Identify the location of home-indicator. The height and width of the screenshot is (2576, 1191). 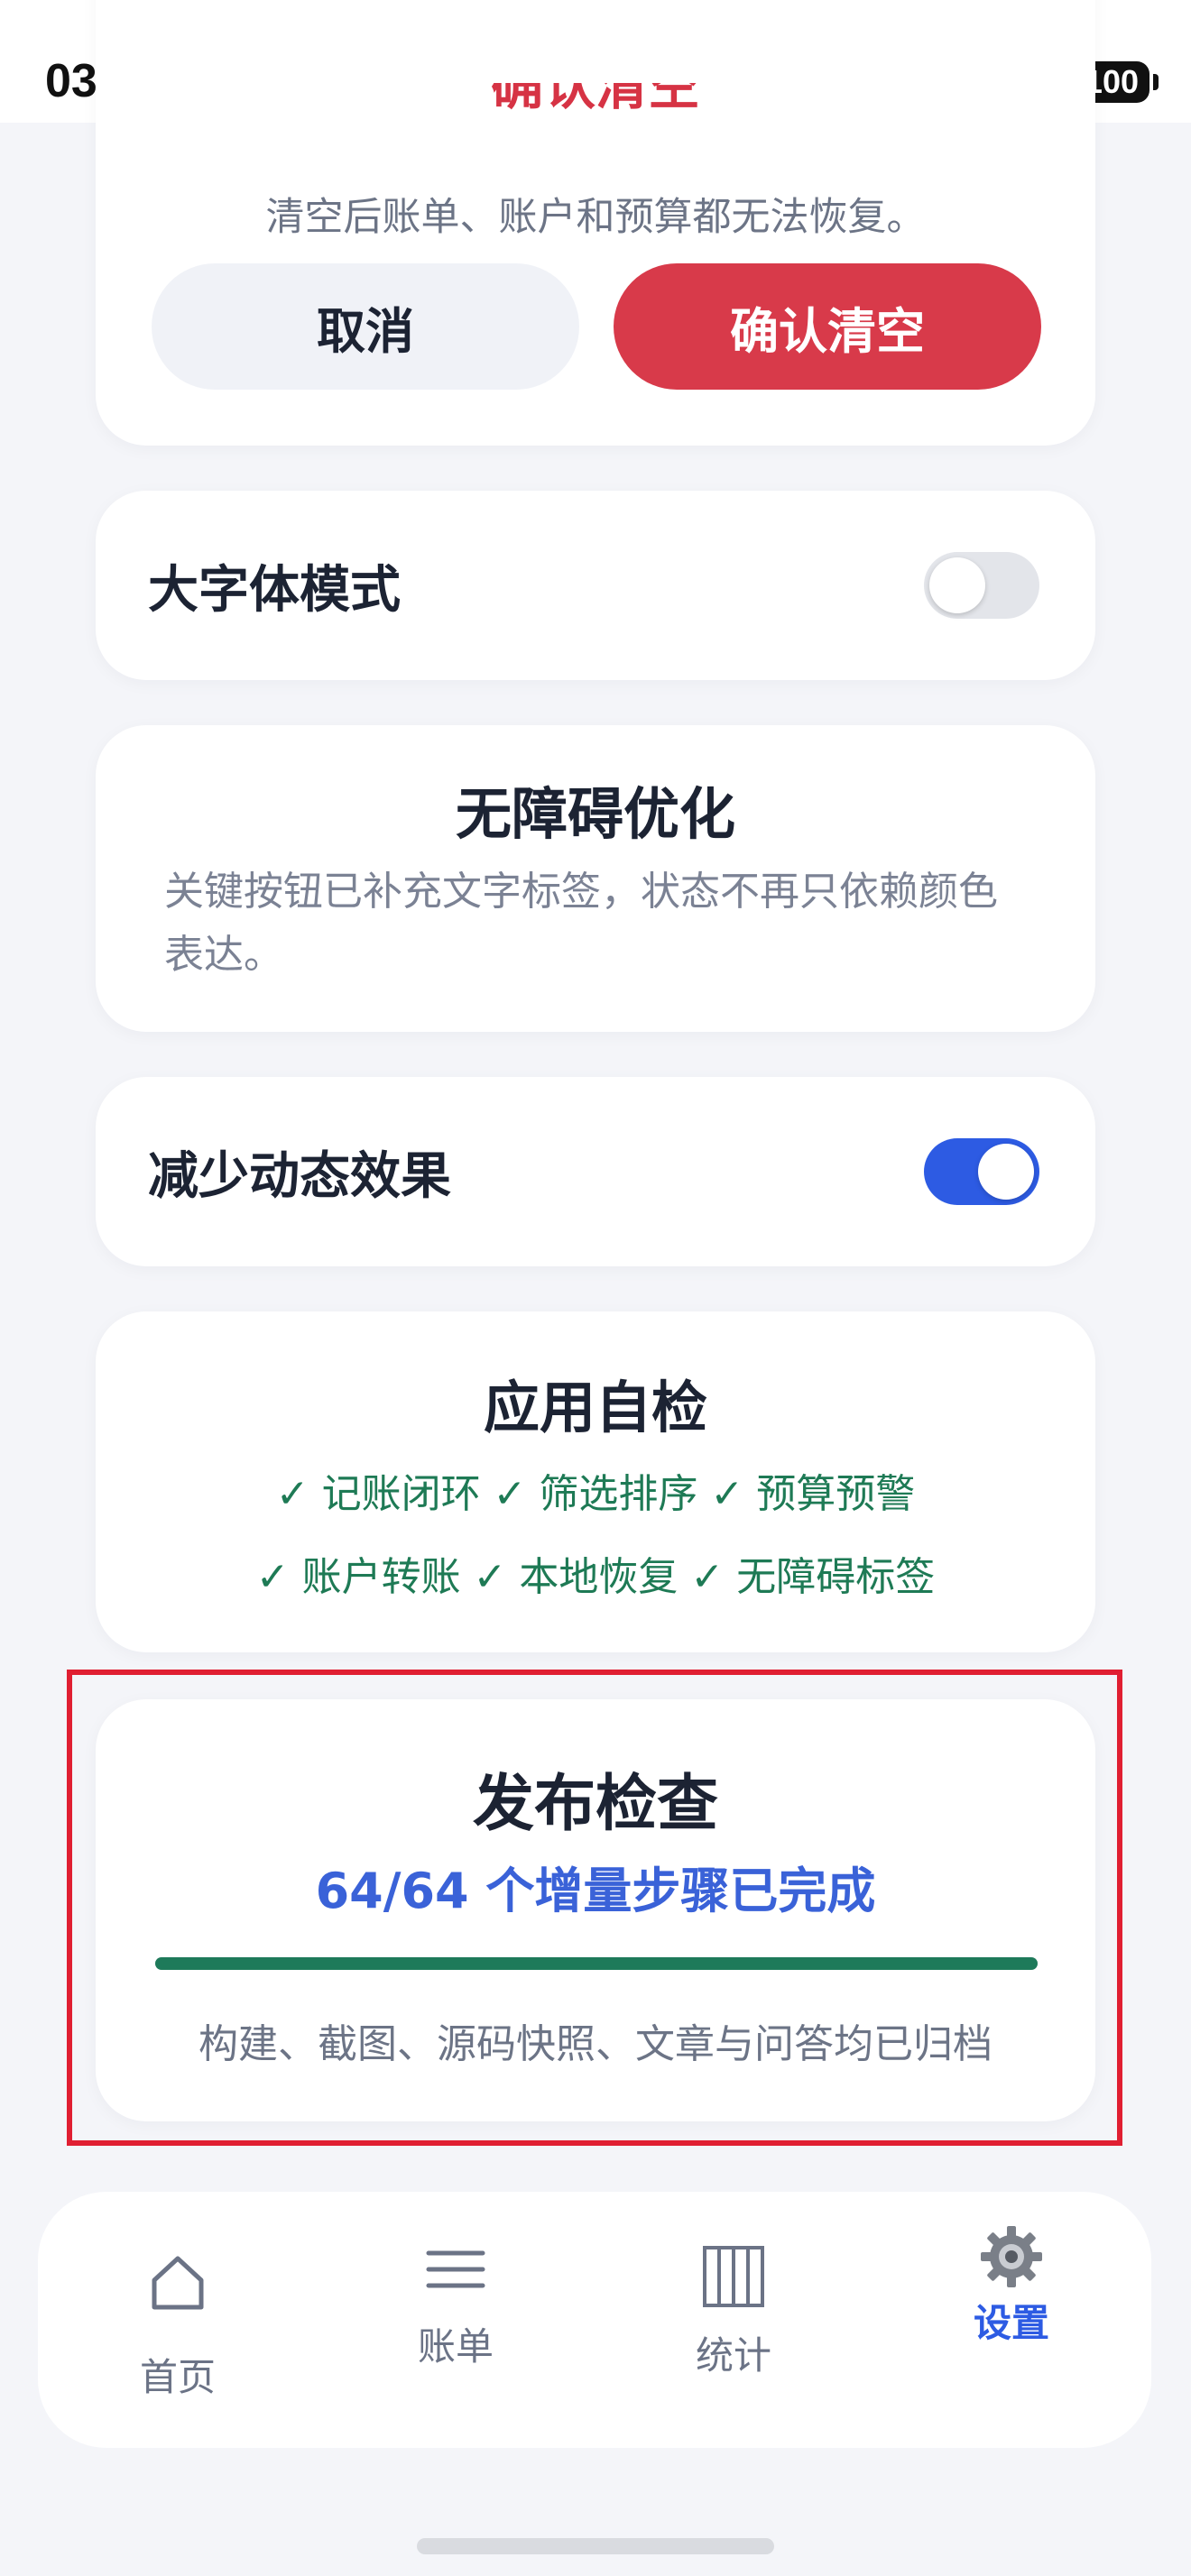
(595, 2546).